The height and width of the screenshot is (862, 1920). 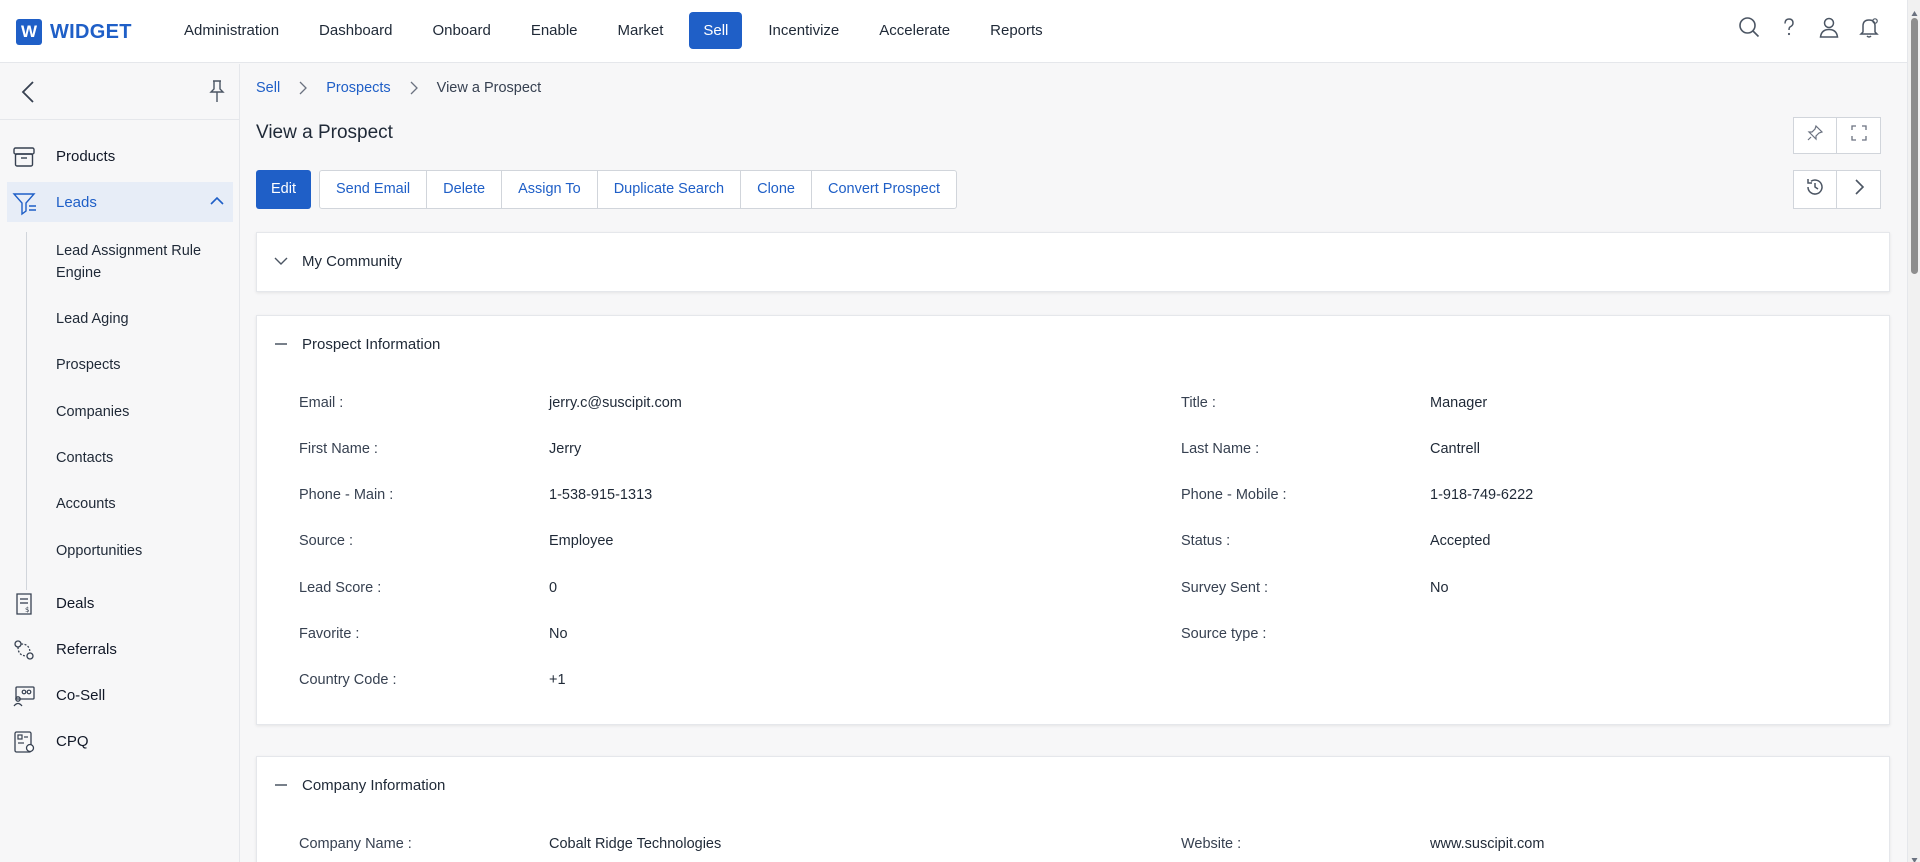 I want to click on sidebar-subitem-companies: Companies, so click(x=141, y=412).